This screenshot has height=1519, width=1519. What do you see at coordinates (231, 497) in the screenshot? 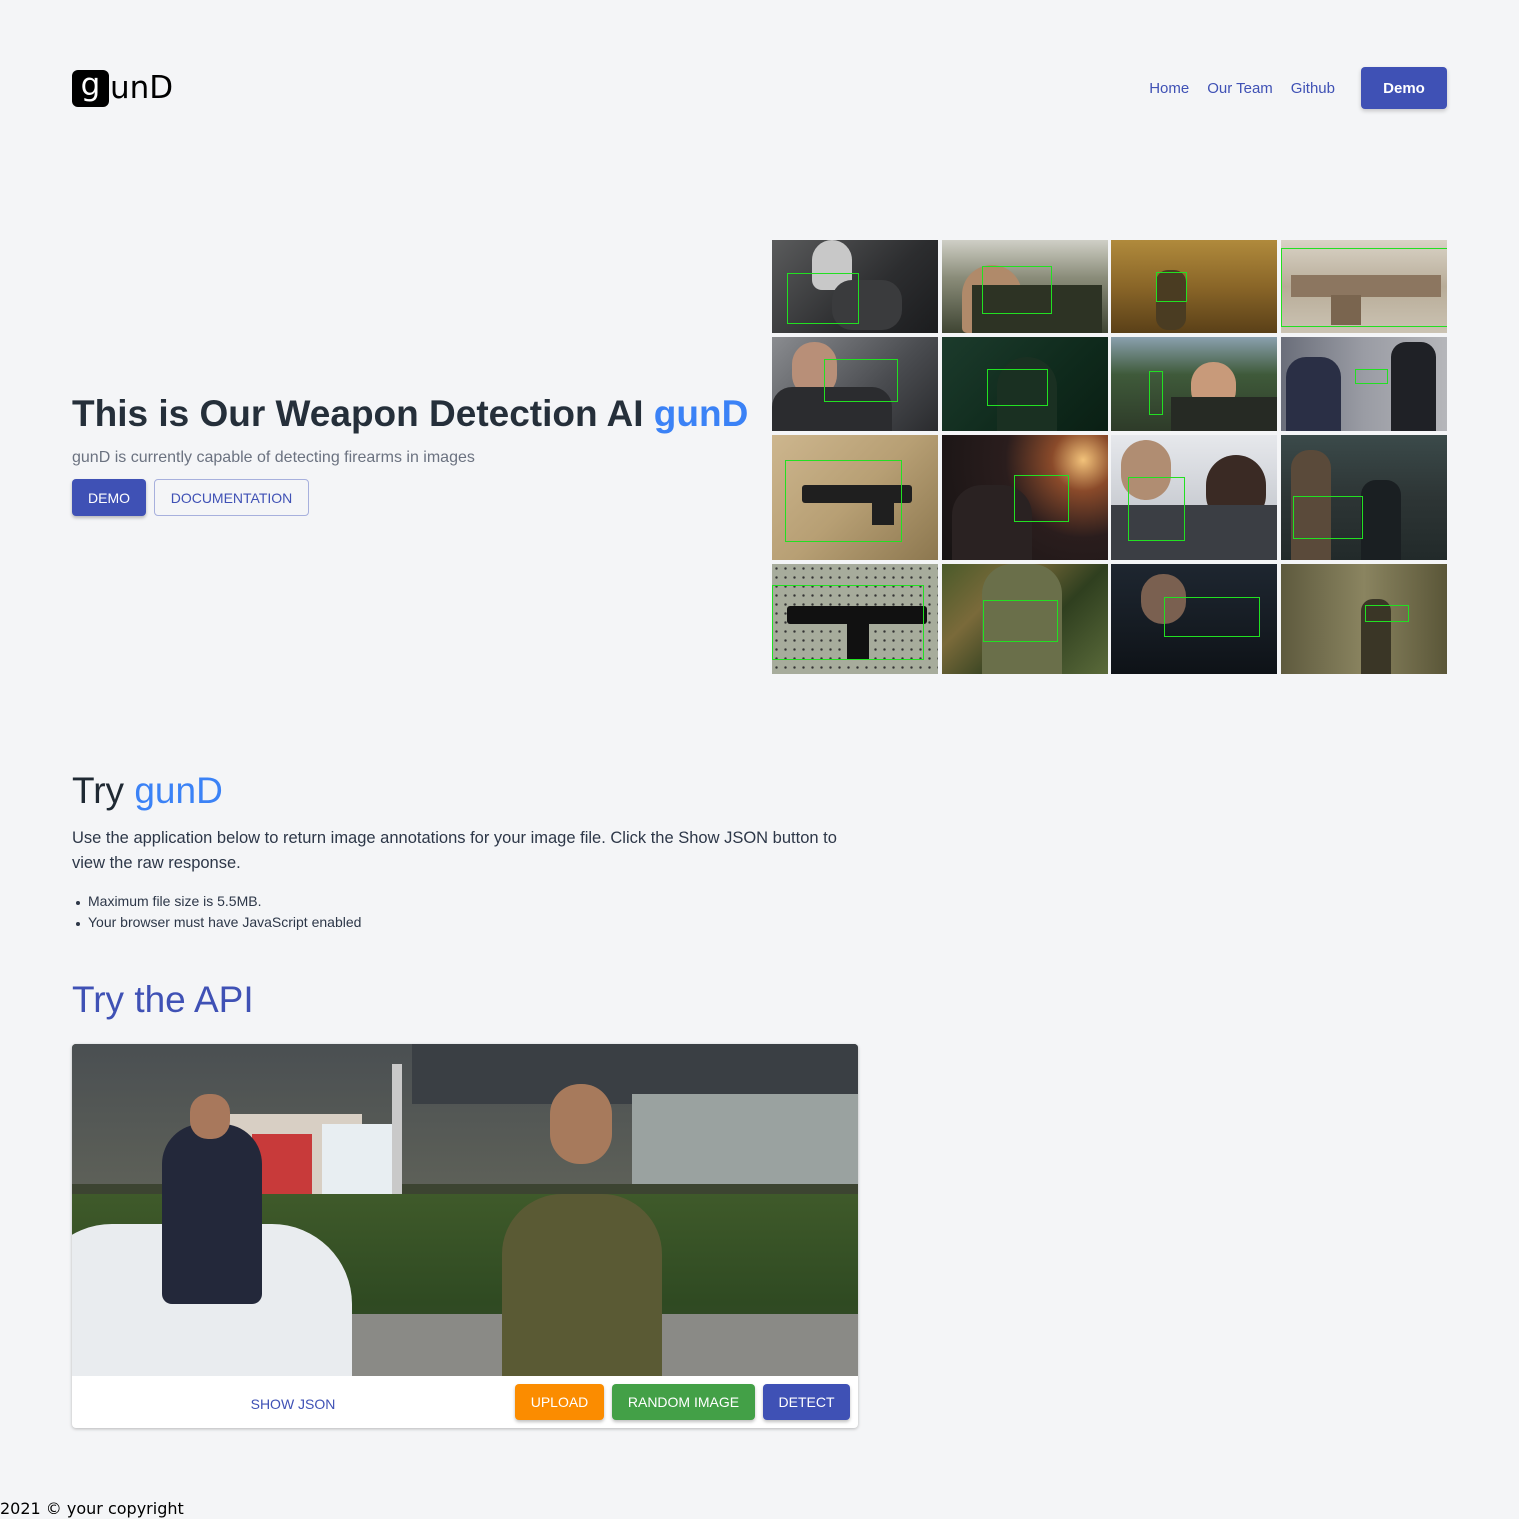
I see `documentation-button: DOCUMENTATION` at bounding box center [231, 497].